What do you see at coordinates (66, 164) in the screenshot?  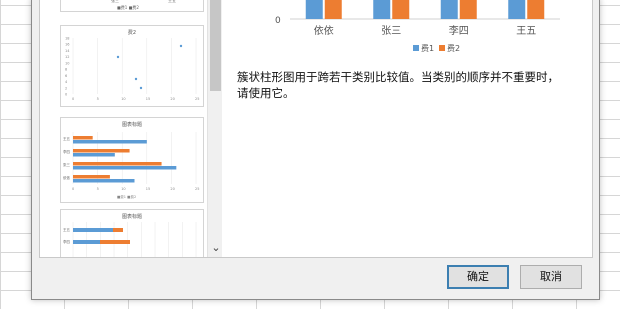 I see `thumb2-category-label: 张三` at bounding box center [66, 164].